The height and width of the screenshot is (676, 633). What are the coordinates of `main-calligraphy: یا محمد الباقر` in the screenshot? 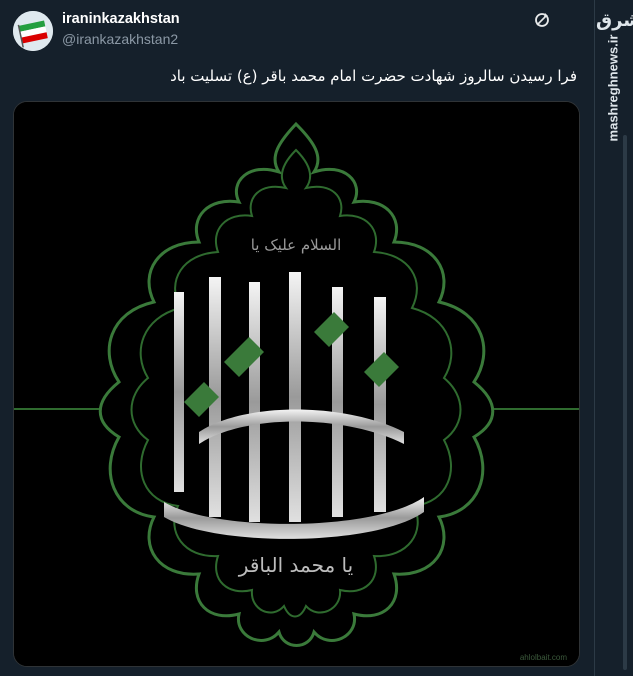 It's located at (295, 565).